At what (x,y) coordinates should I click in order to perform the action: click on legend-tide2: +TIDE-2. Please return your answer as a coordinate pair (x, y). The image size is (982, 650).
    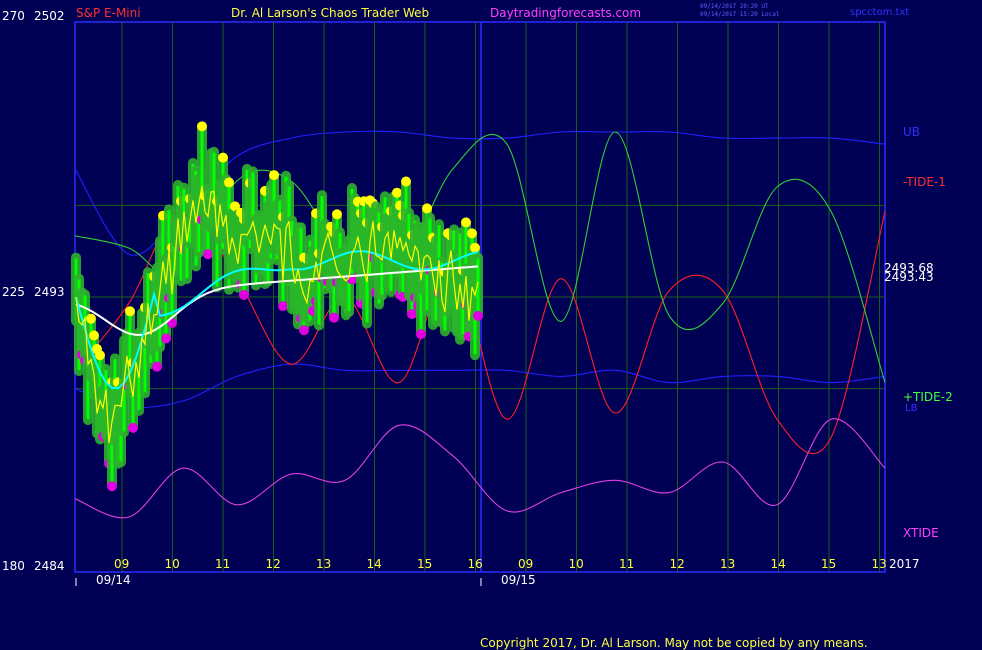
    Looking at the image, I should click on (928, 397).